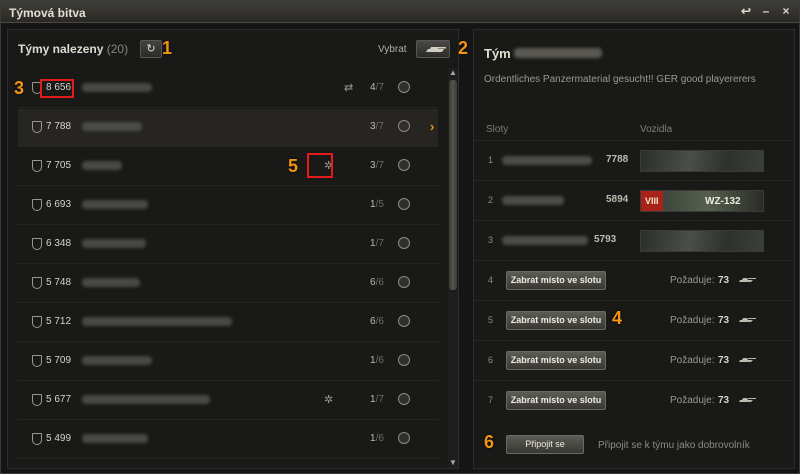 This screenshot has width=800, height=474. Describe the element at coordinates (453, 463) in the screenshot. I see `scroll-down-icon: ▼` at that location.